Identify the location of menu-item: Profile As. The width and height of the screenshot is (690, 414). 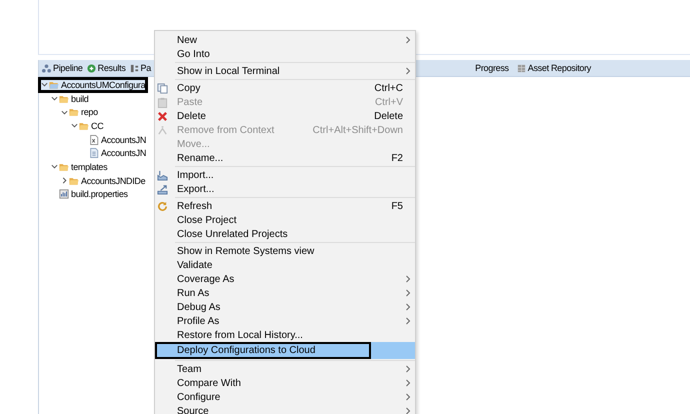
(285, 321).